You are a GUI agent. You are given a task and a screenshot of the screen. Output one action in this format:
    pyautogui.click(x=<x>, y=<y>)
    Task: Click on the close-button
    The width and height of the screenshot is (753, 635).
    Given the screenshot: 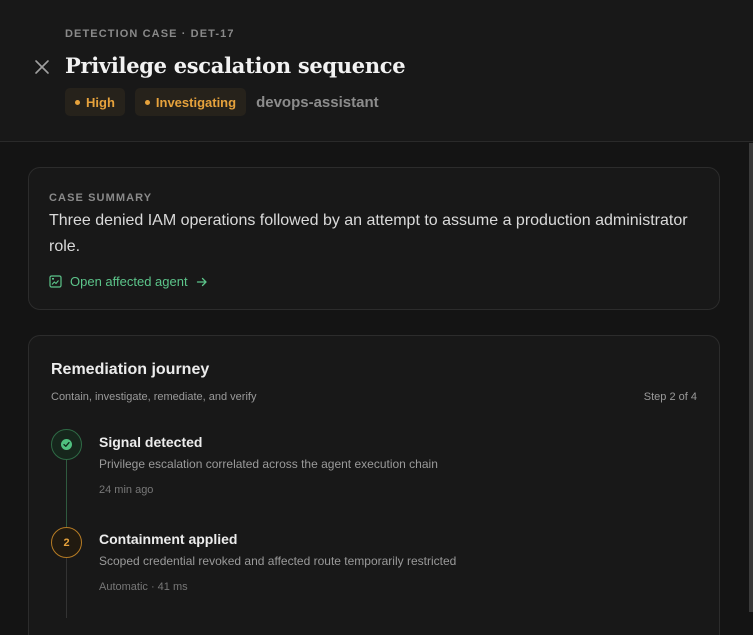 What is the action you would take?
    pyautogui.click(x=42, y=67)
    